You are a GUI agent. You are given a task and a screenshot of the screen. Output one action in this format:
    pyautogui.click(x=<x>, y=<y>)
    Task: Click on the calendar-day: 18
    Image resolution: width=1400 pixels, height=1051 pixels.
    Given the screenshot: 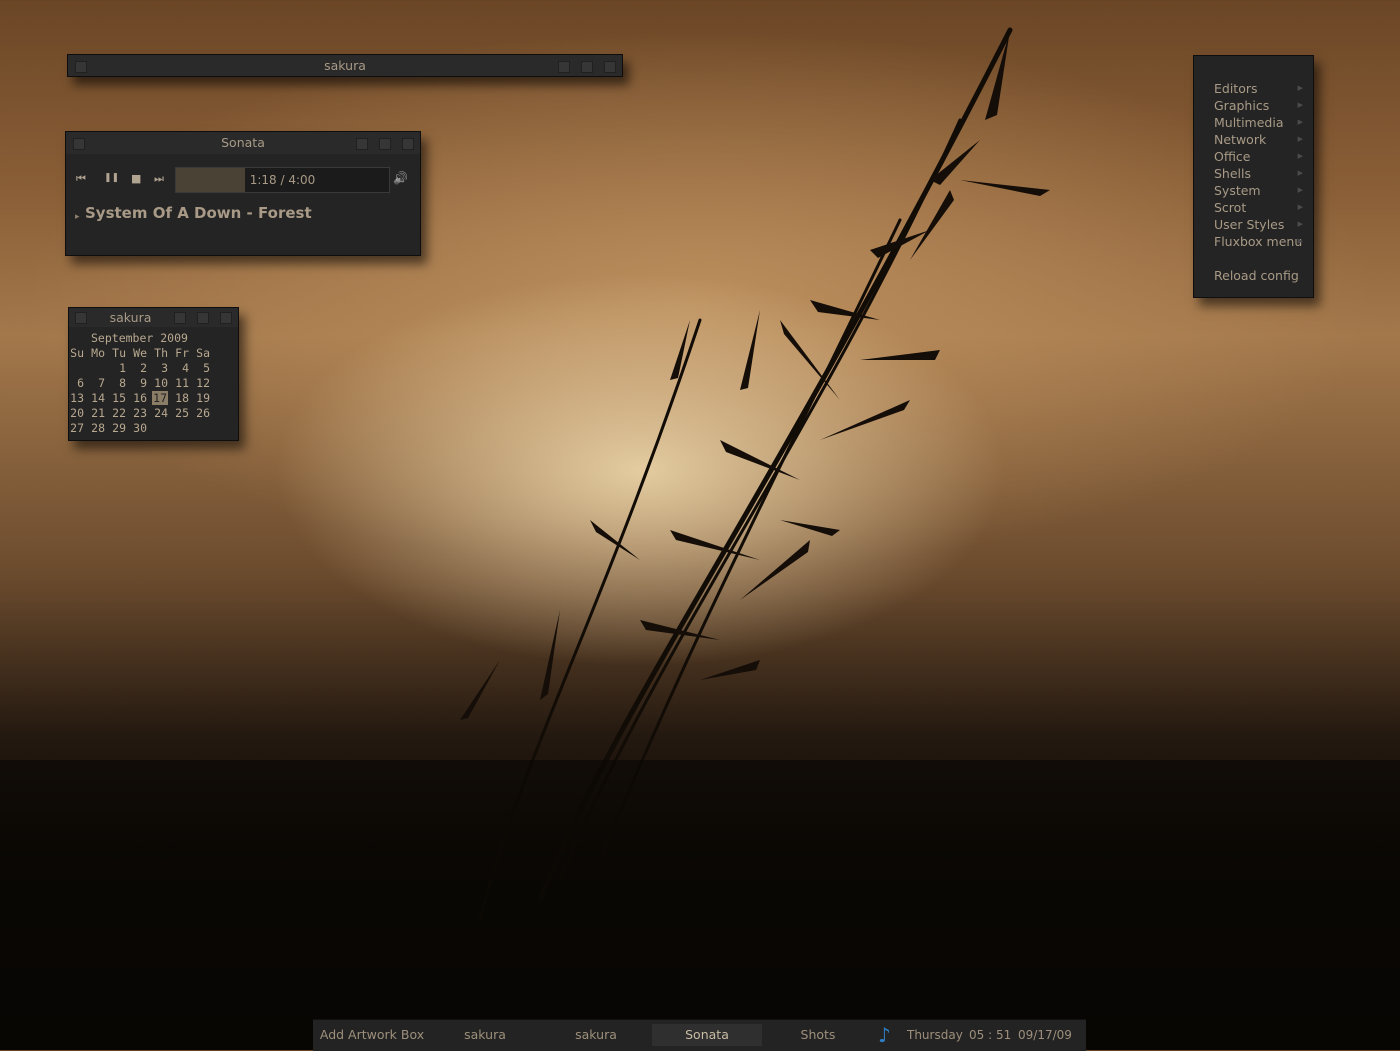 What is the action you would take?
    pyautogui.click(x=178, y=398)
    